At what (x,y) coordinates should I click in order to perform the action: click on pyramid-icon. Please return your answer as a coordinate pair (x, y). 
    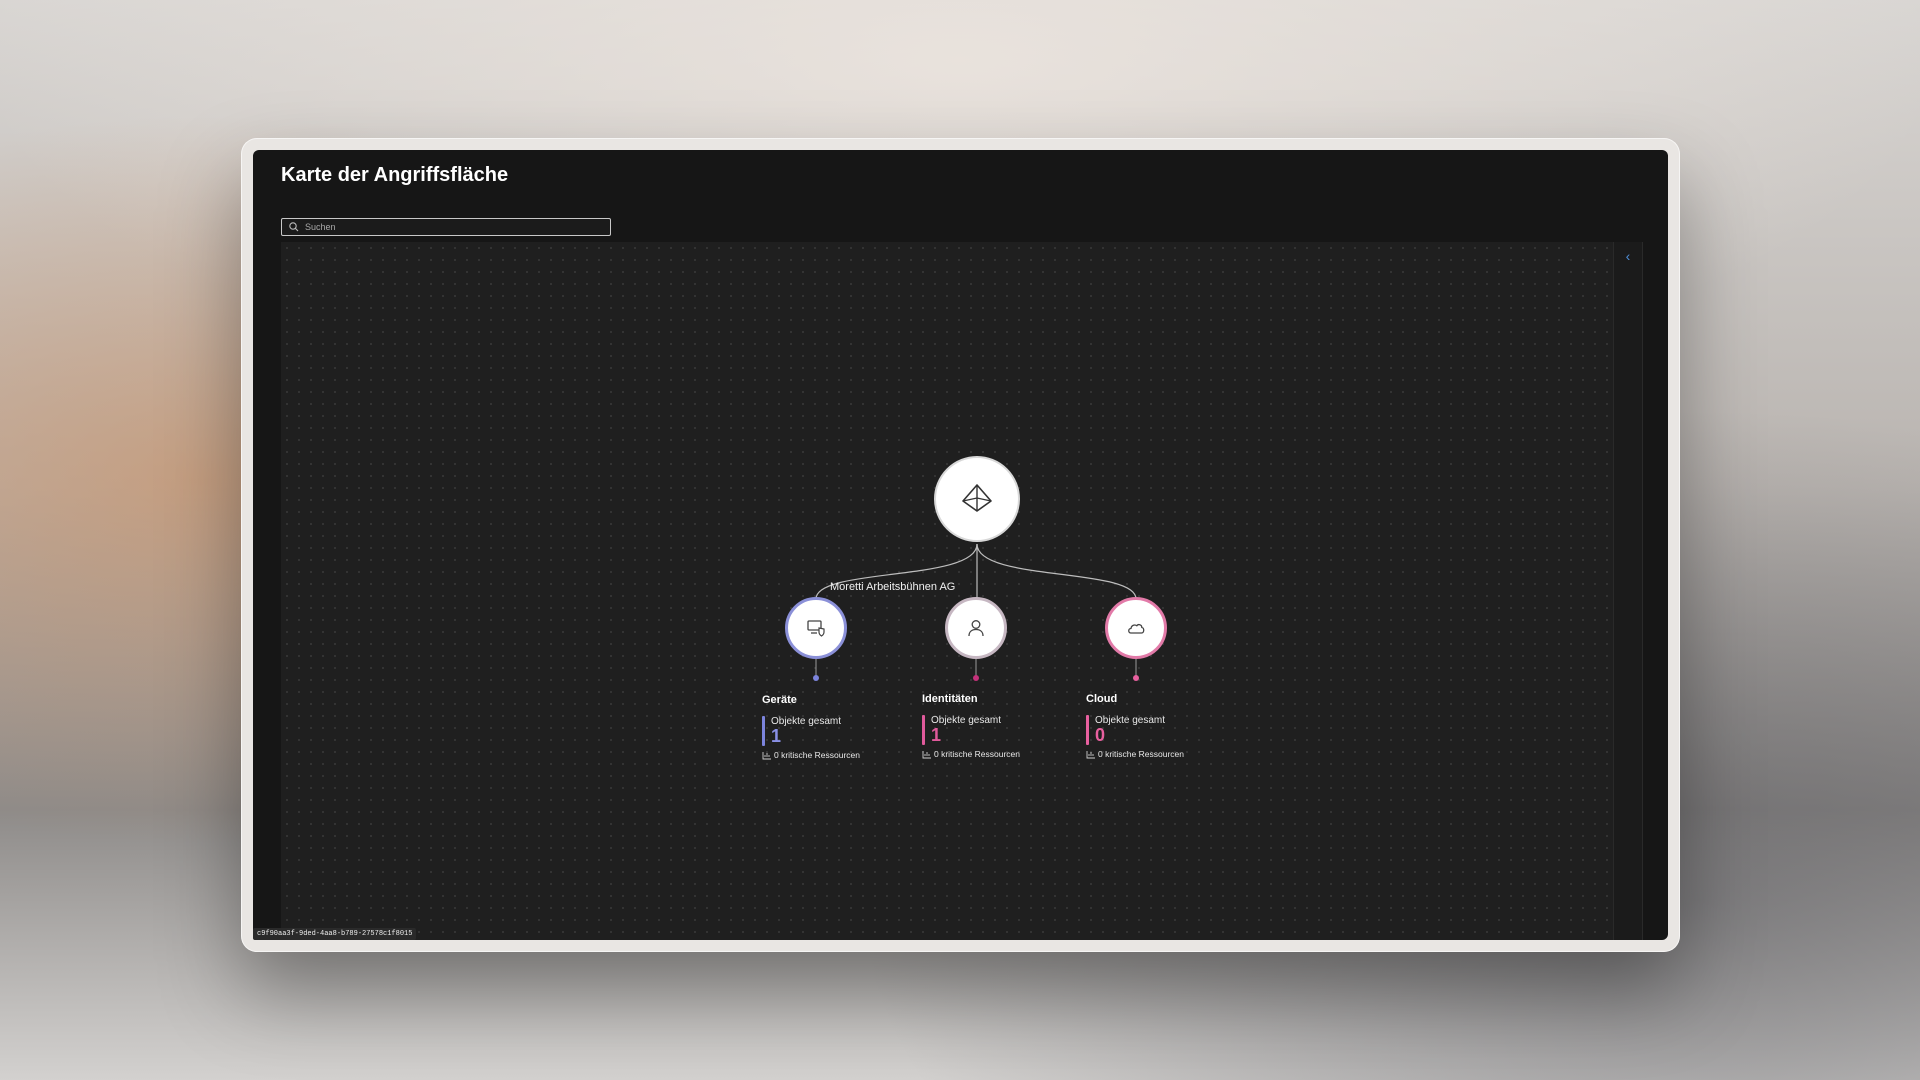
    Looking at the image, I should click on (977, 498).